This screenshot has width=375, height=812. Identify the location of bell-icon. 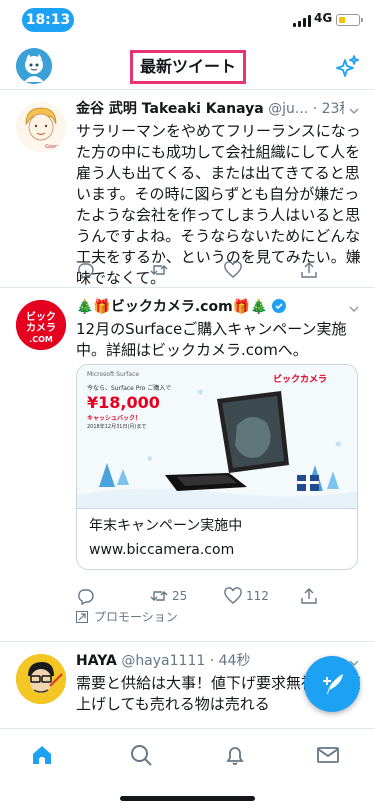
(235, 756).